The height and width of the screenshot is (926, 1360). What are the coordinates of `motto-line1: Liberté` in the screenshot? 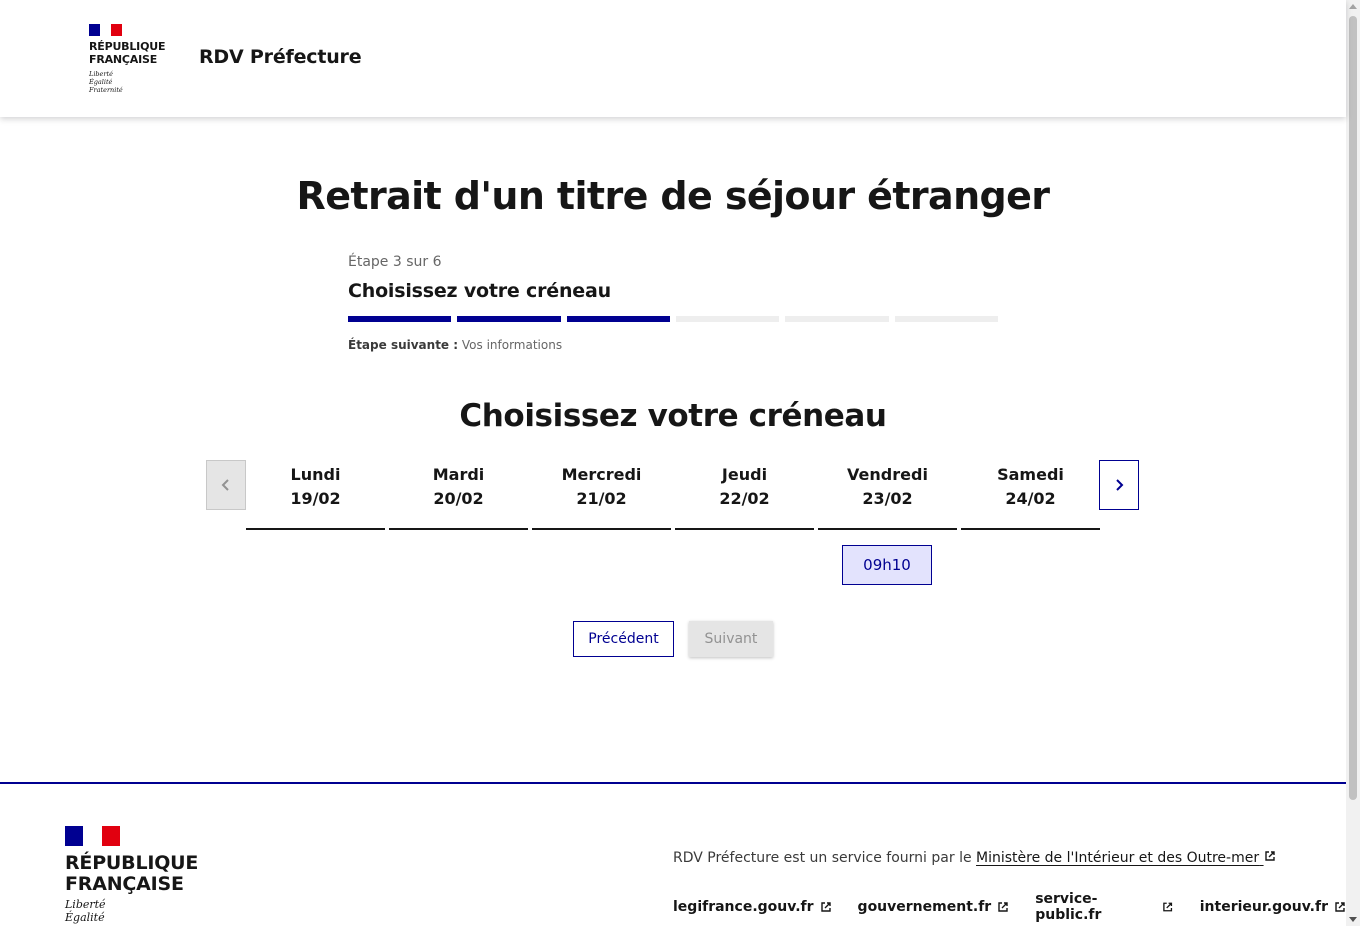 It's located at (101, 74).